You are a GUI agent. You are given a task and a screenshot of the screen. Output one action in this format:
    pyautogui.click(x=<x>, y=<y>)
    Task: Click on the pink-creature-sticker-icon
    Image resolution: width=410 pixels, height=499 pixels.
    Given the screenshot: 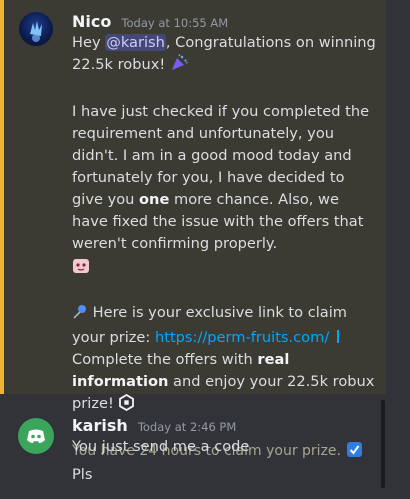 What is the action you would take?
    pyautogui.click(x=81, y=269)
    